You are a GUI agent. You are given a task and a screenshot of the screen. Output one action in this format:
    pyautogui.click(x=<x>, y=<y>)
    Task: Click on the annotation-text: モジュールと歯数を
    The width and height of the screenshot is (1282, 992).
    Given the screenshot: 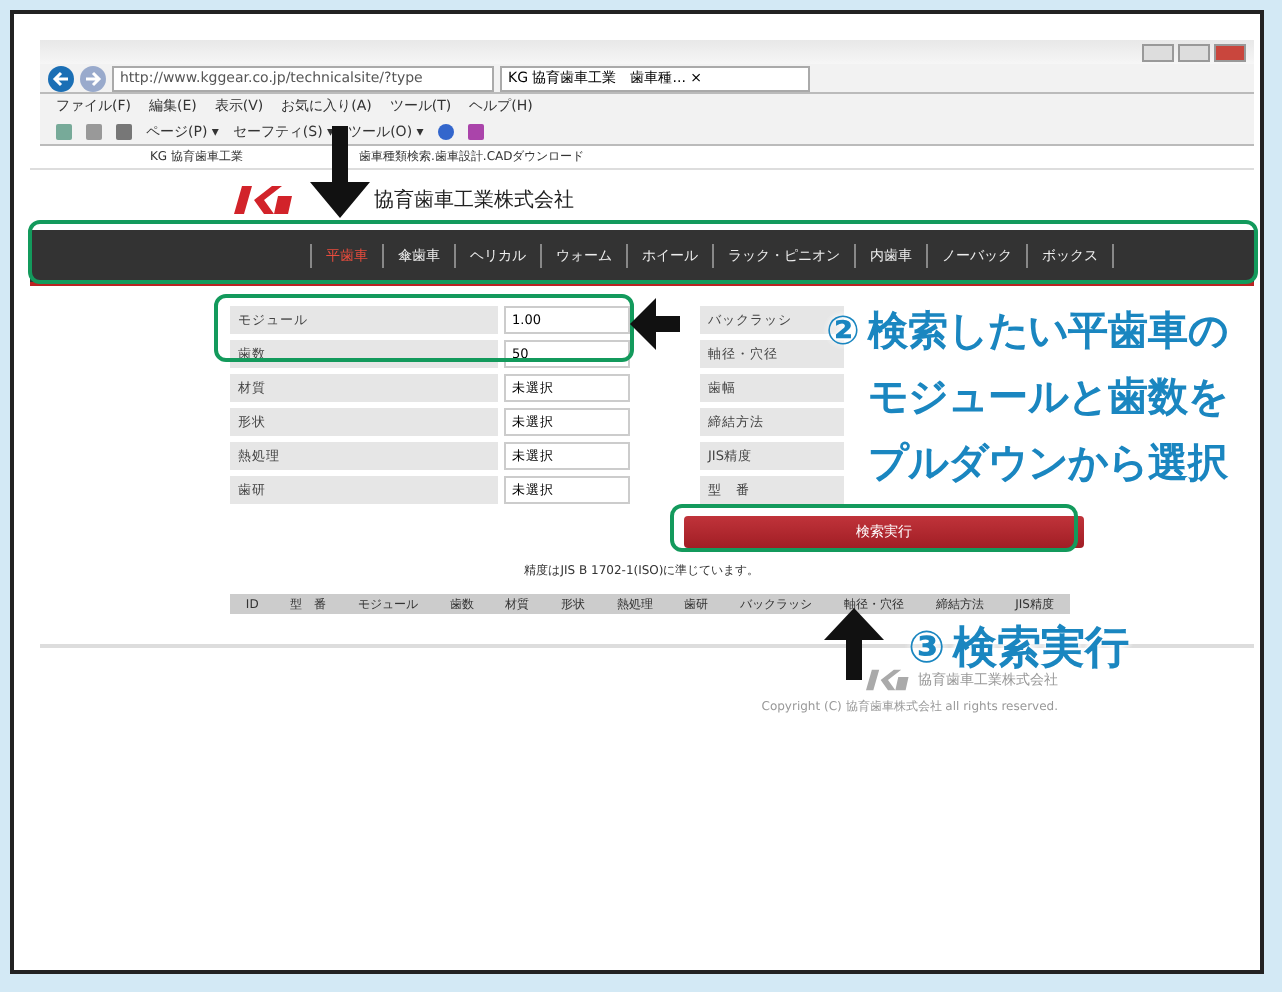 What is the action you would take?
    pyautogui.click(x=1047, y=397)
    